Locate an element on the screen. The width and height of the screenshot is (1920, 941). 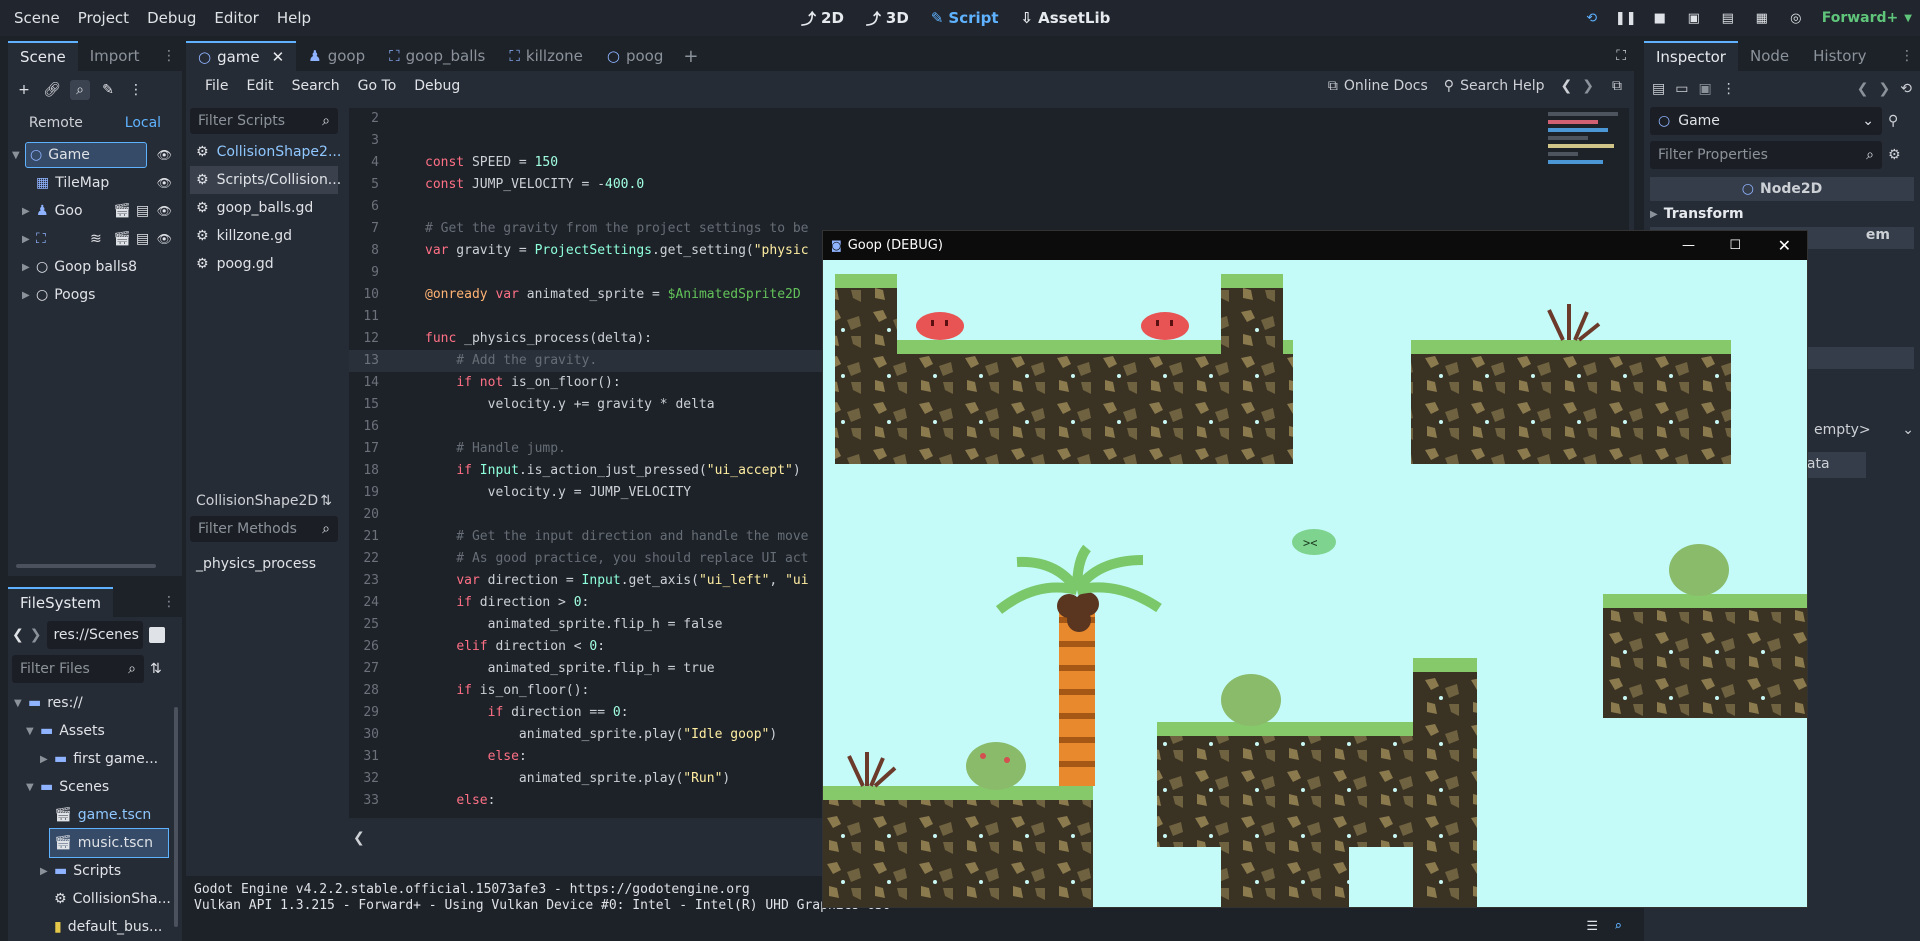
save-icon: ▣ is located at coordinates (1704, 89).